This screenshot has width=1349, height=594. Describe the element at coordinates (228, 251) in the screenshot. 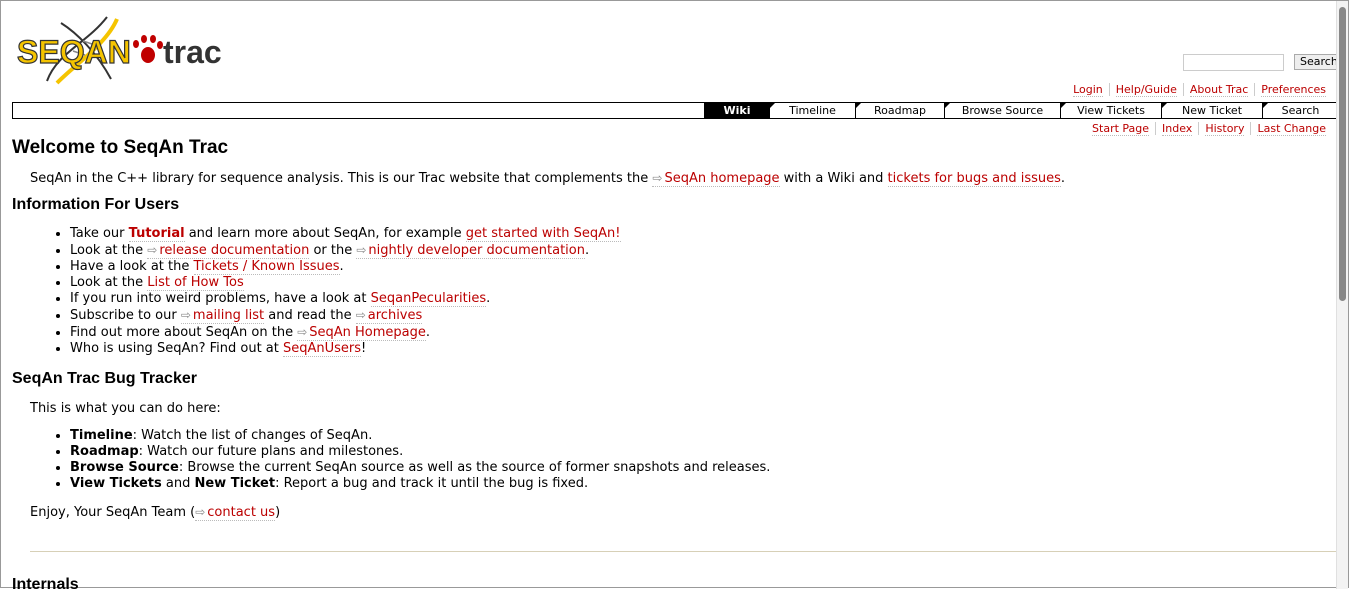

I see `release-docs-link: release documentation` at that location.